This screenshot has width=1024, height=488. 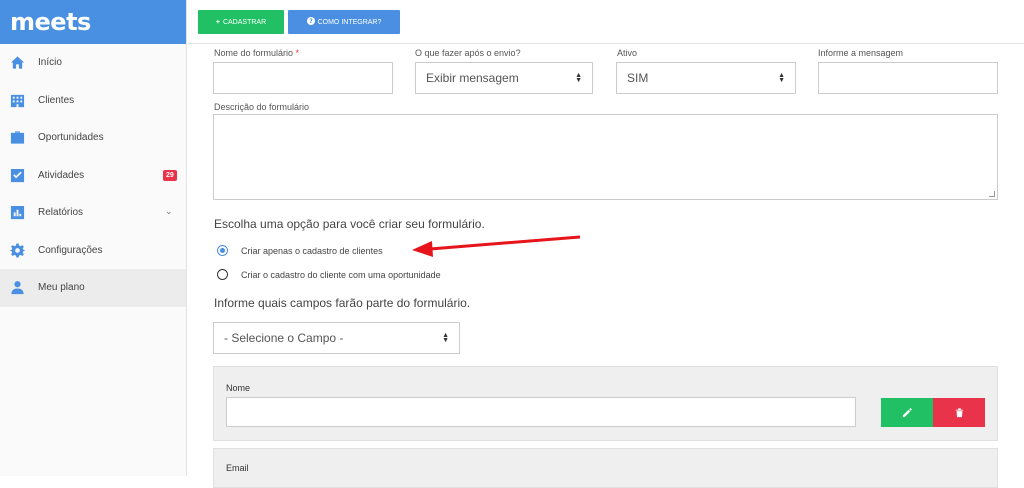 What do you see at coordinates (93, 63) in the screenshot?
I see `sidebar-item-inicio: Início` at bounding box center [93, 63].